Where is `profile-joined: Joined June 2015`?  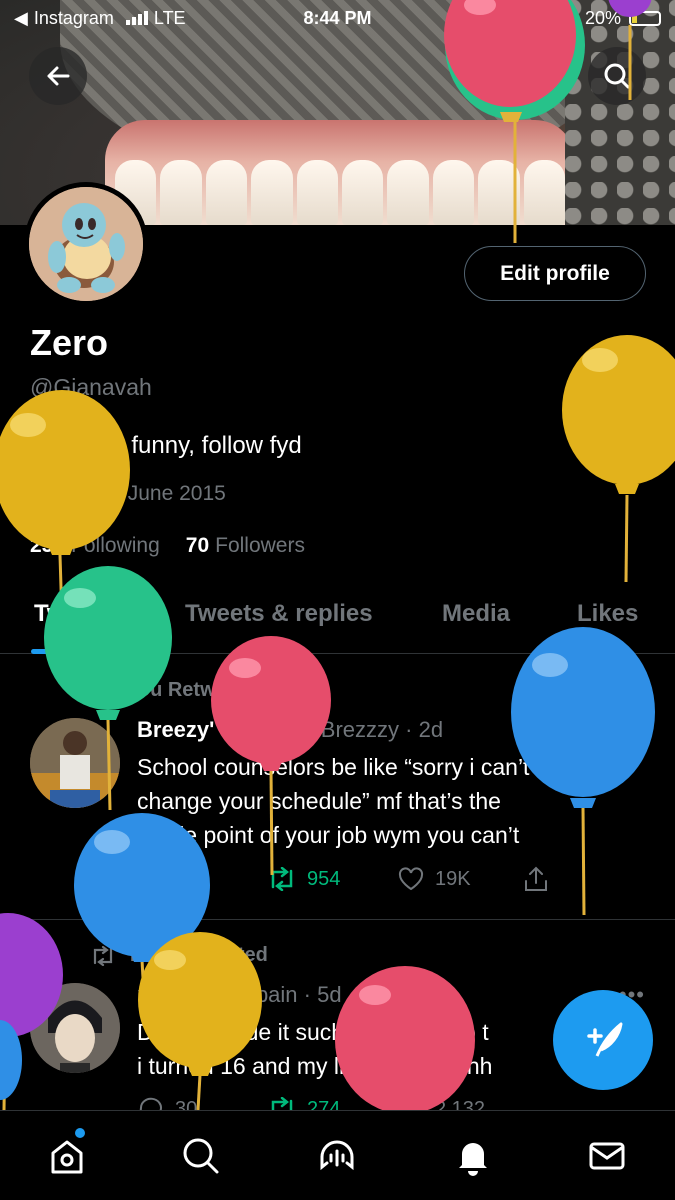
profile-joined: Joined June 2015 is located at coordinates (128, 494).